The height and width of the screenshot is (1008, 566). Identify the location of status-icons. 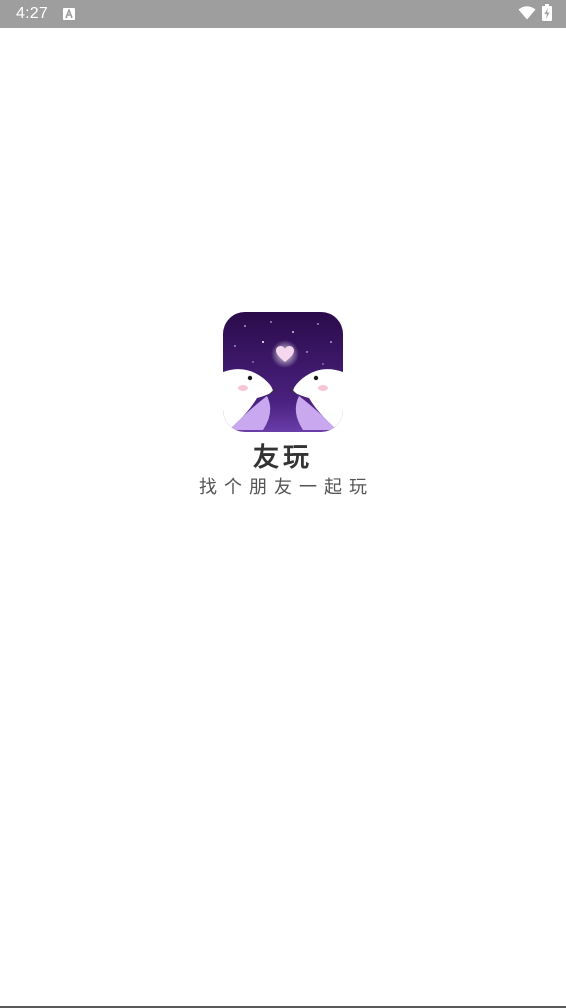
(535, 14).